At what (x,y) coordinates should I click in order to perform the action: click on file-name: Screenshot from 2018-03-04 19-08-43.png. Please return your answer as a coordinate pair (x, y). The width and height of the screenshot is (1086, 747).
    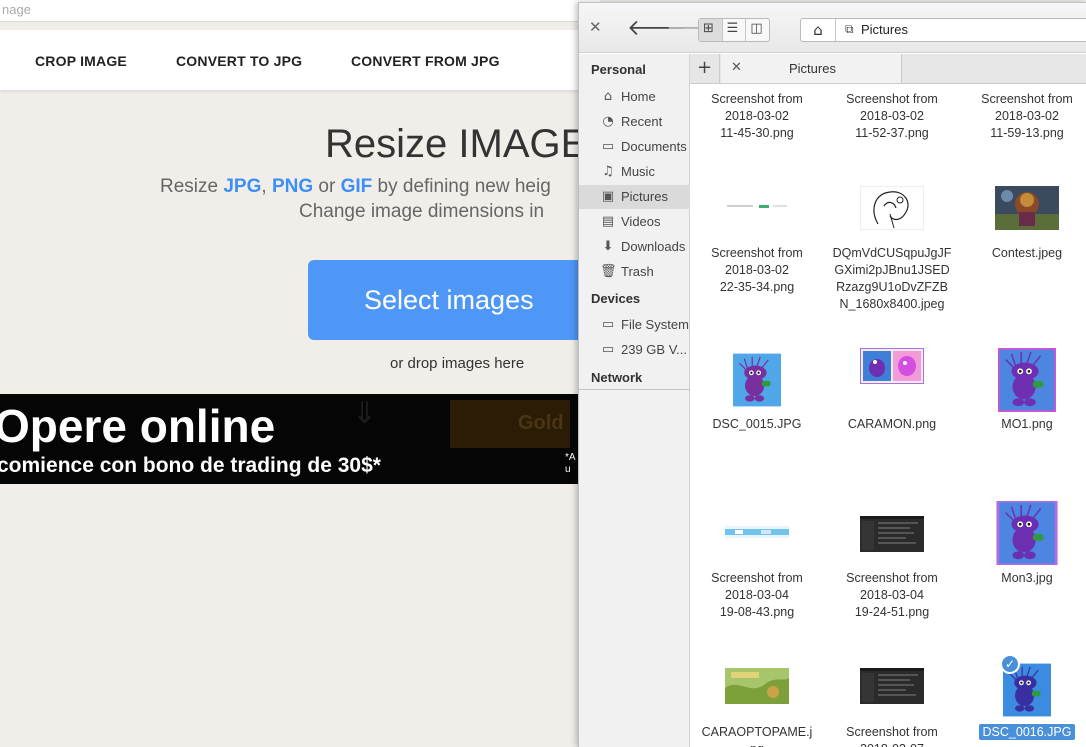
    Looking at the image, I should click on (757, 595).